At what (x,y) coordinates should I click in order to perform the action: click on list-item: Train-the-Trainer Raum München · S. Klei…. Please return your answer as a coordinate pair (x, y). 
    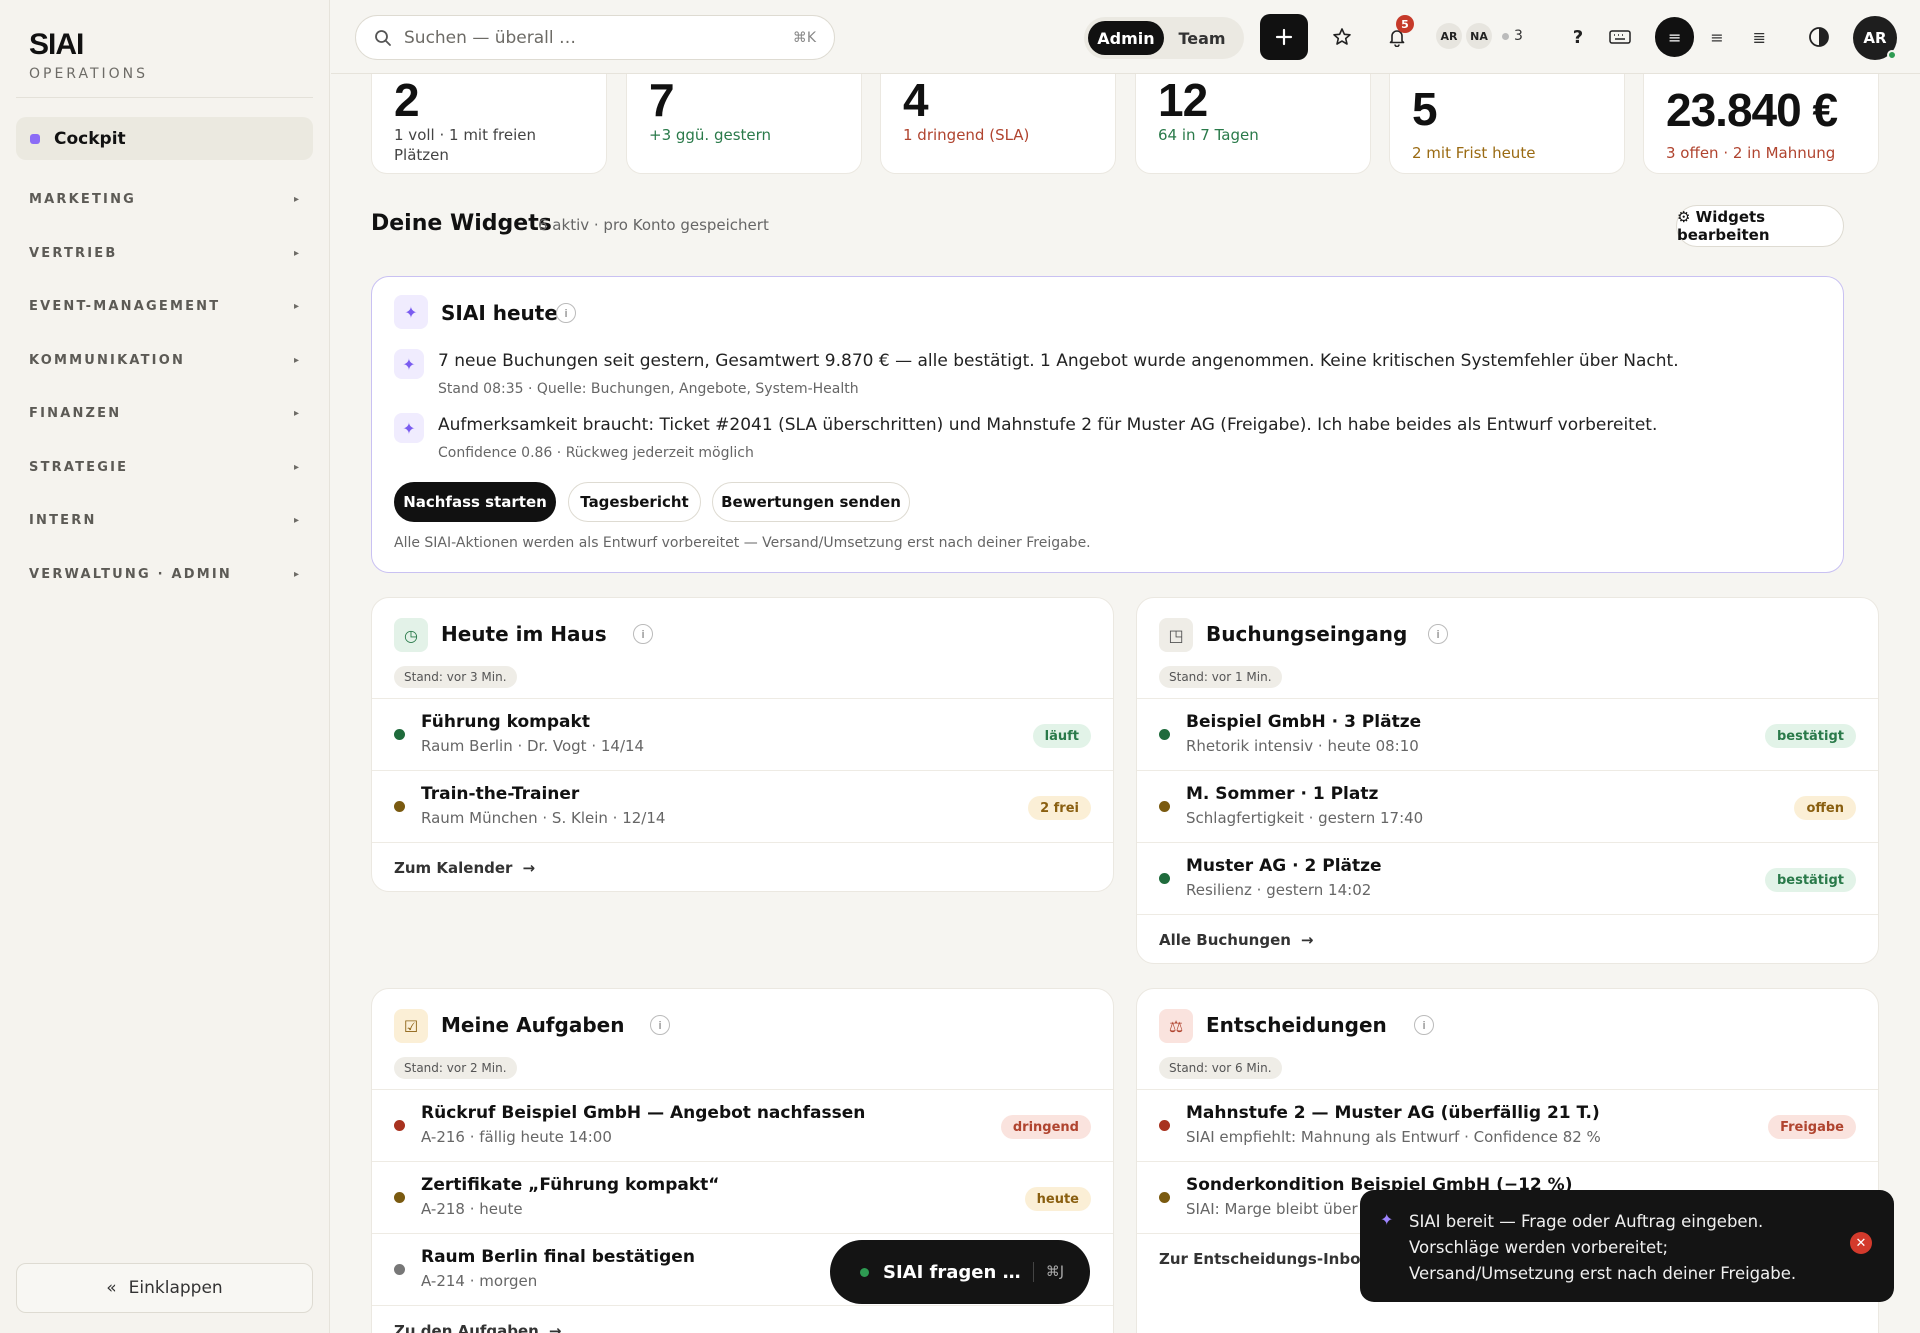
    Looking at the image, I should click on (742, 806).